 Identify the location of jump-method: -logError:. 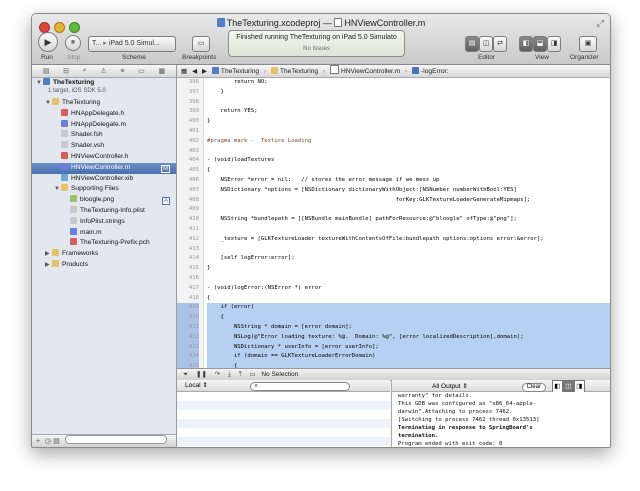
(430, 72).